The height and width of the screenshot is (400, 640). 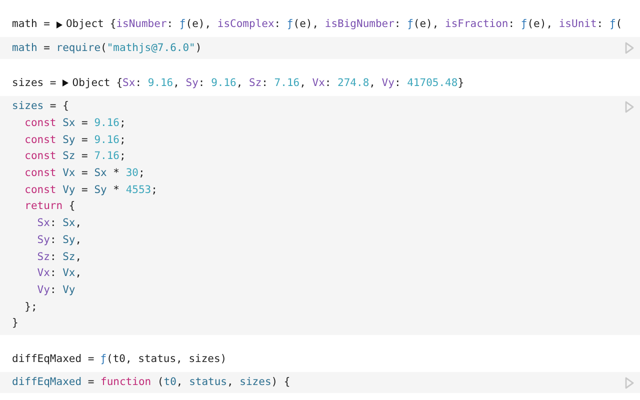 I want to click on cell-output: ƒ(t0, status, sizes), so click(x=163, y=359).